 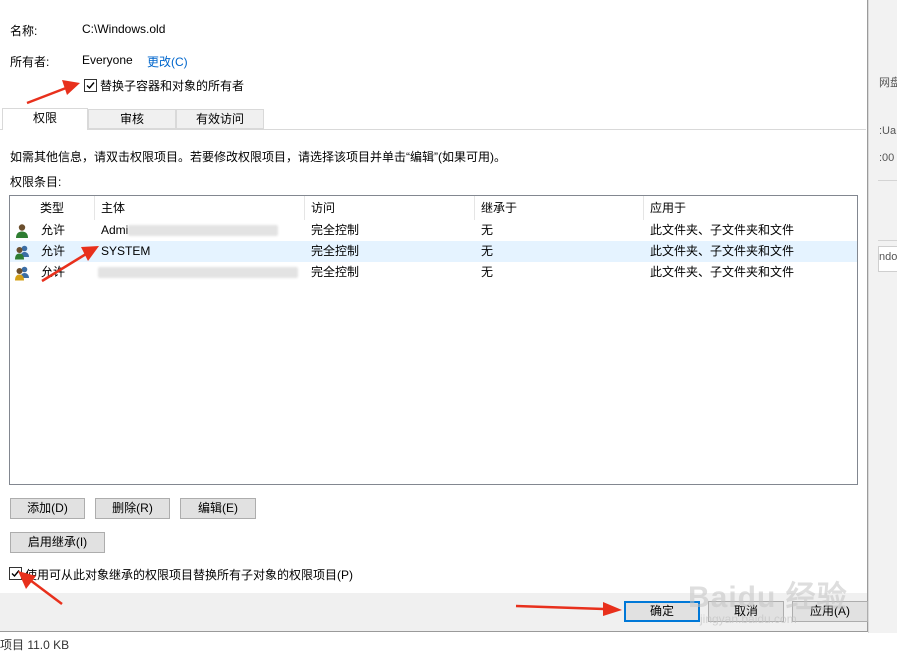 What do you see at coordinates (45, 119) in the screenshot?
I see `tab-permissions: 权限` at bounding box center [45, 119].